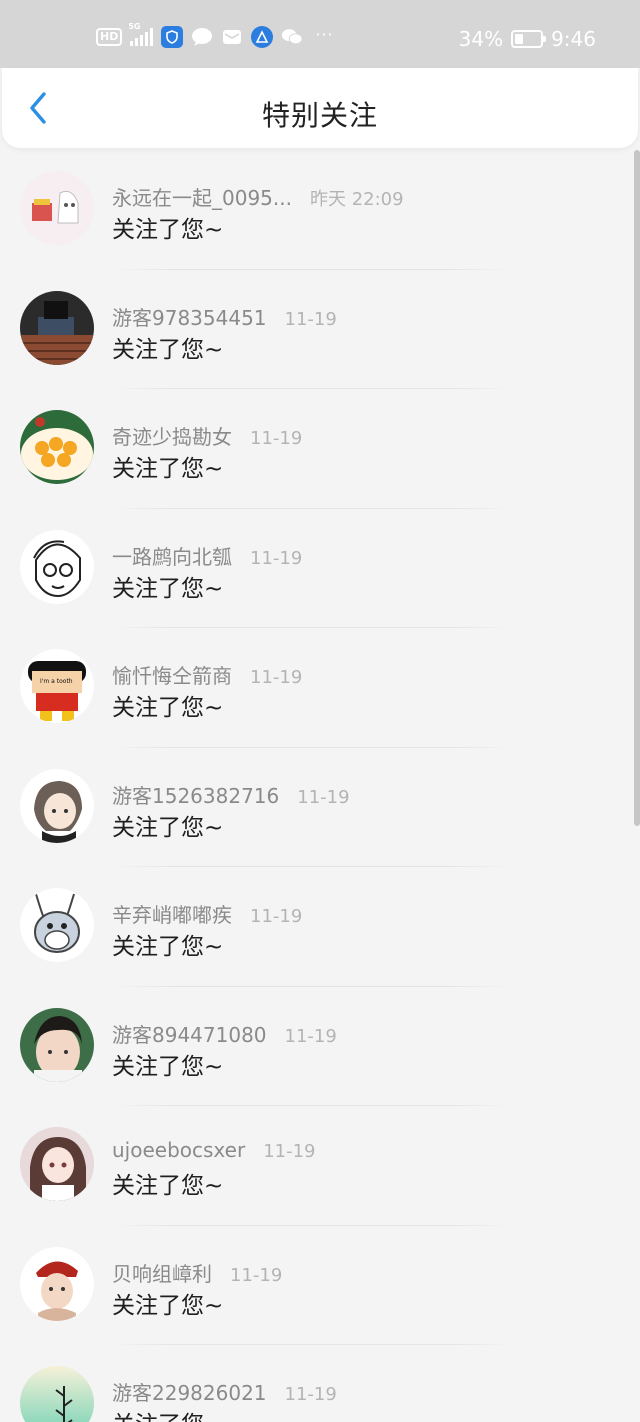 The height and width of the screenshot is (1422, 640). I want to click on list-item: 游客229826021 11-19 关注了您~, so click(316, 1383).